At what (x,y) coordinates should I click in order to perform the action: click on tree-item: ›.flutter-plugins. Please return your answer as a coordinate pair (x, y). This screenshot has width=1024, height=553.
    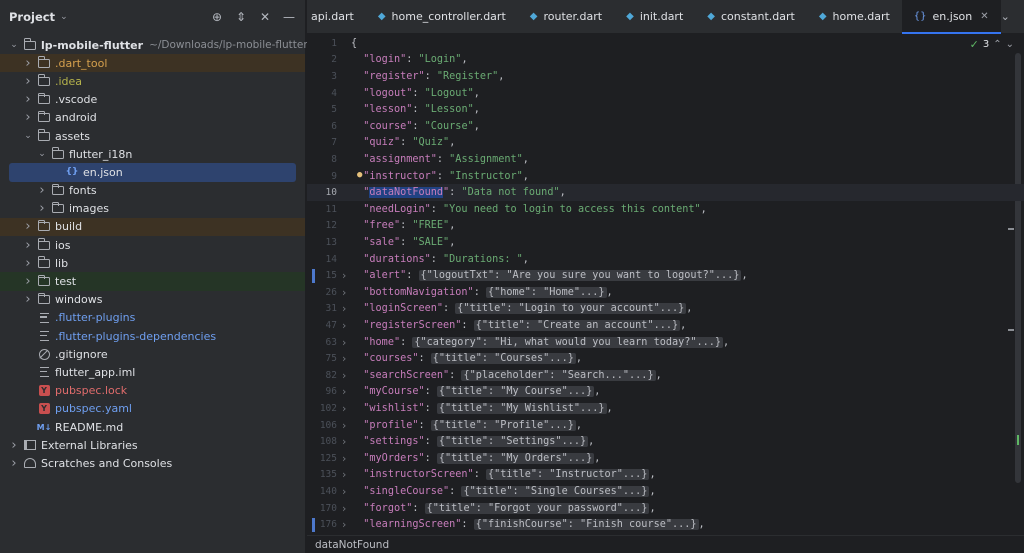
    Looking at the image, I should click on (152, 318).